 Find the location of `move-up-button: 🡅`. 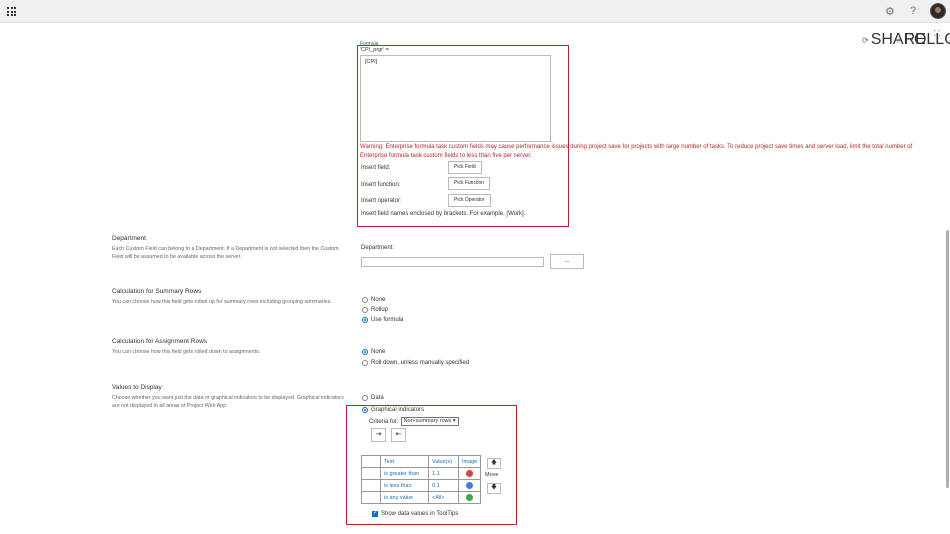

move-up-button: 🡅 is located at coordinates (494, 463).